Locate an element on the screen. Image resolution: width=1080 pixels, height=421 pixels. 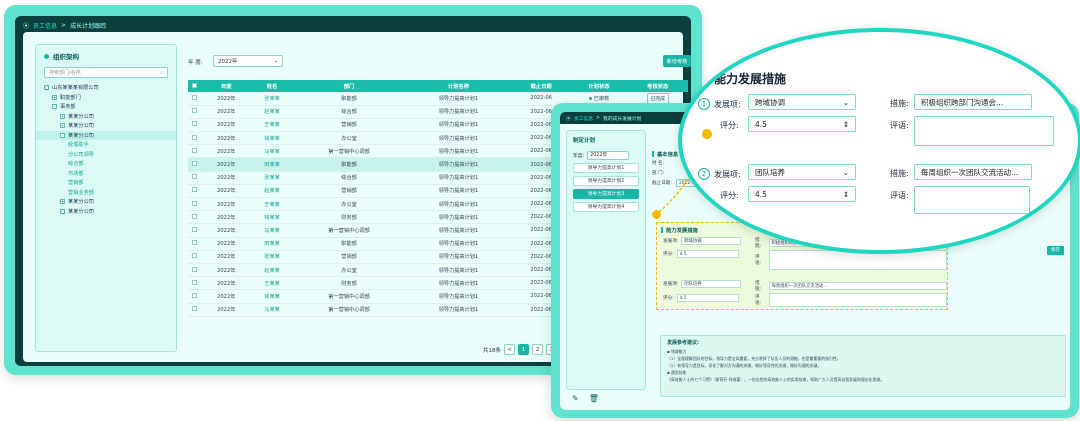
zoom-score1-input: 4.5 ⇕ is located at coordinates (802, 124).